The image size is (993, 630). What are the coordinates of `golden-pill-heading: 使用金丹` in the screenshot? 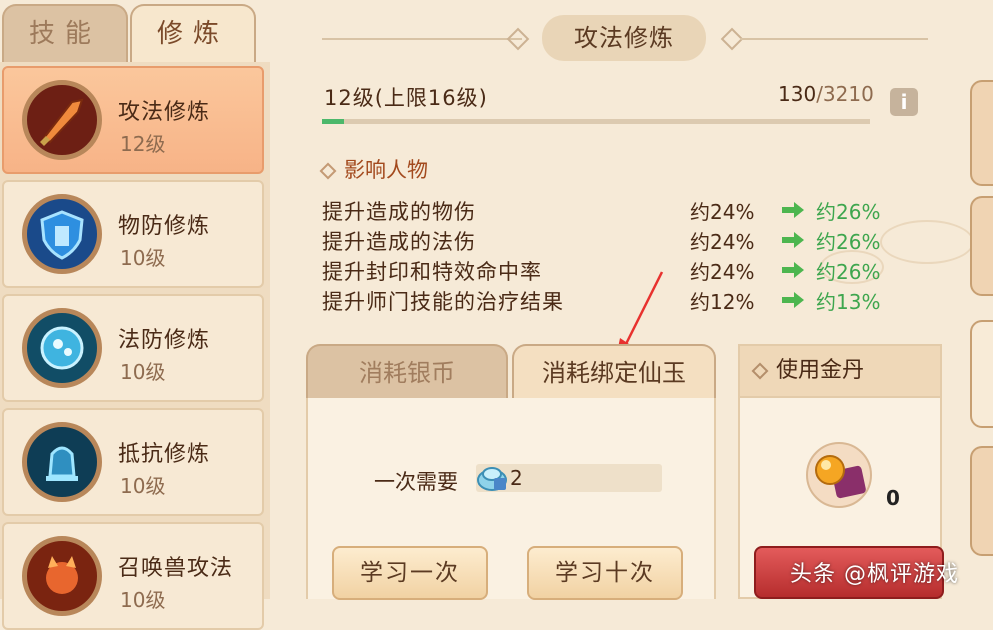 It's located at (840, 371).